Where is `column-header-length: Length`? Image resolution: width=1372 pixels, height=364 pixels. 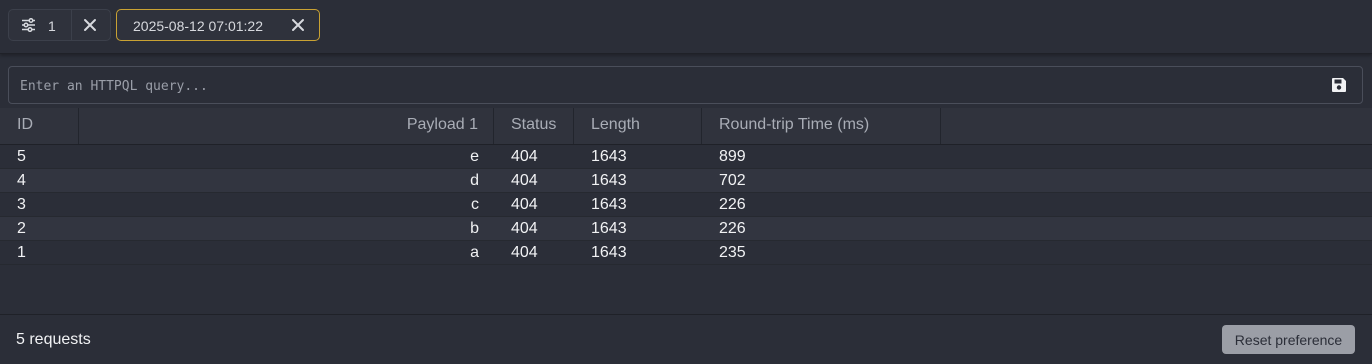
column-header-length: Length is located at coordinates (615, 126).